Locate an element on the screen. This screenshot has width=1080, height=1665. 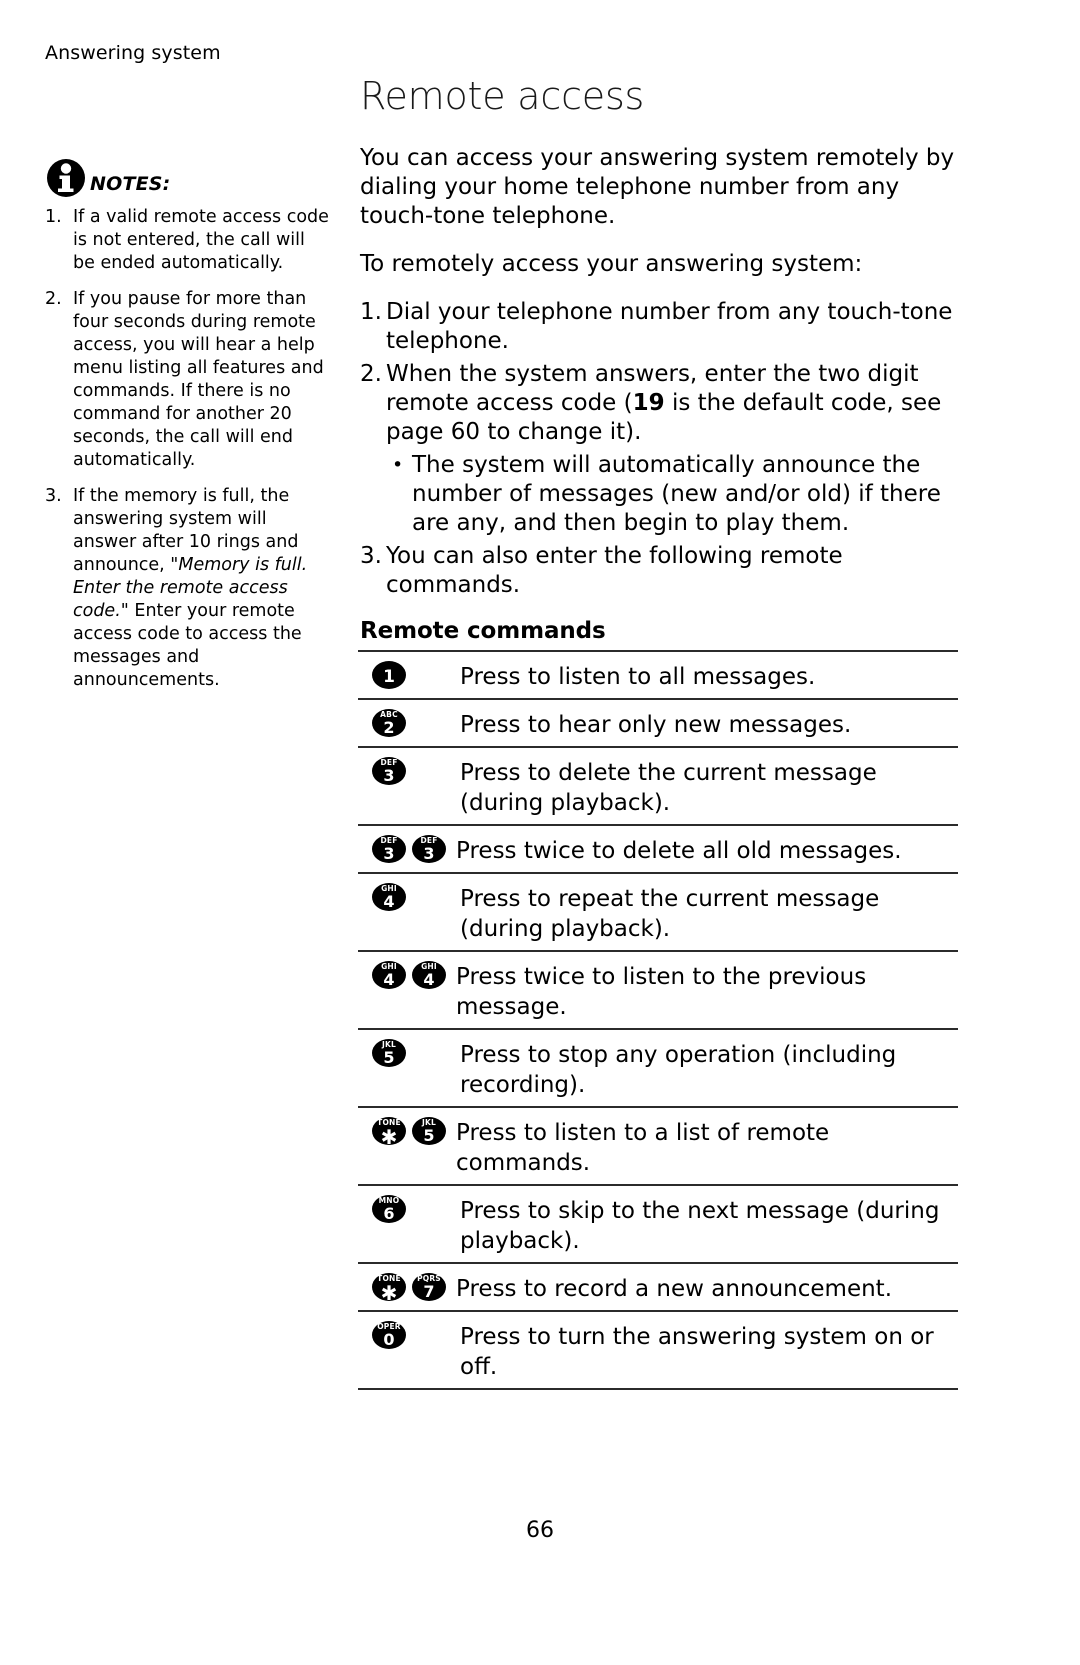
command-description: Press to hear only new messages. is located at coordinates (656, 725).